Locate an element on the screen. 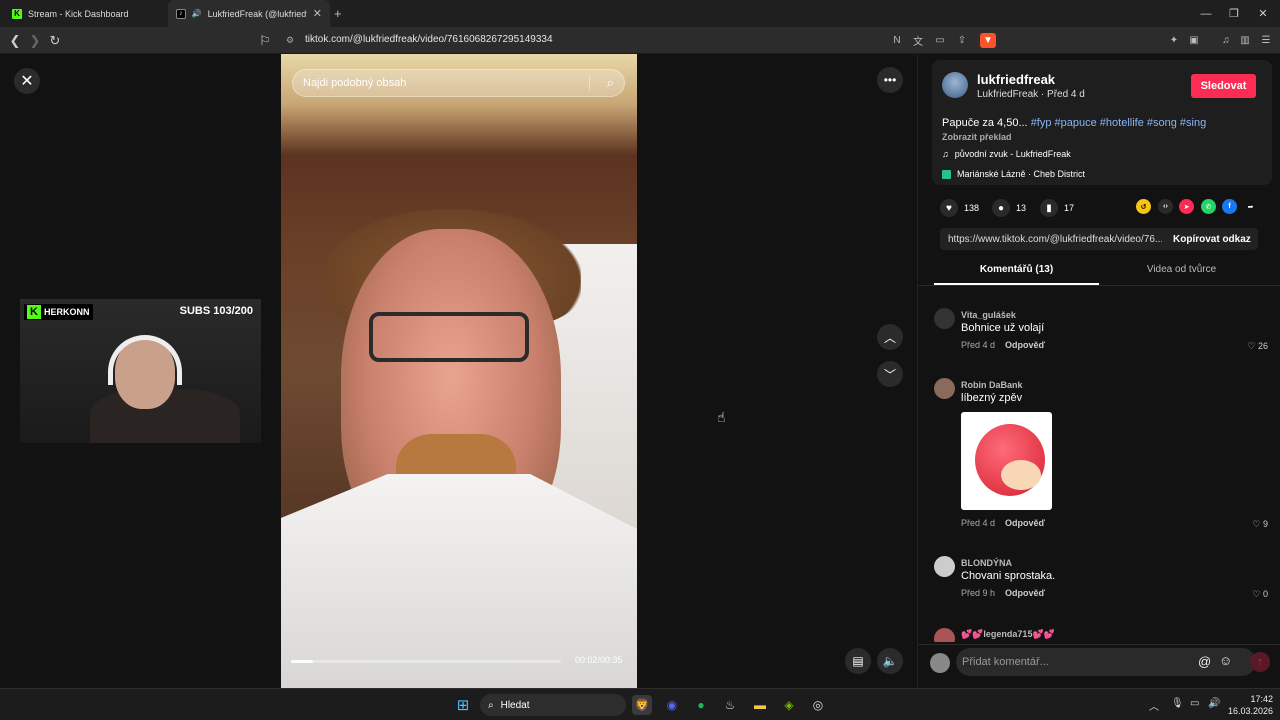 This screenshot has height=720, width=1280. spotify-icon: ● is located at coordinates (701, 705).